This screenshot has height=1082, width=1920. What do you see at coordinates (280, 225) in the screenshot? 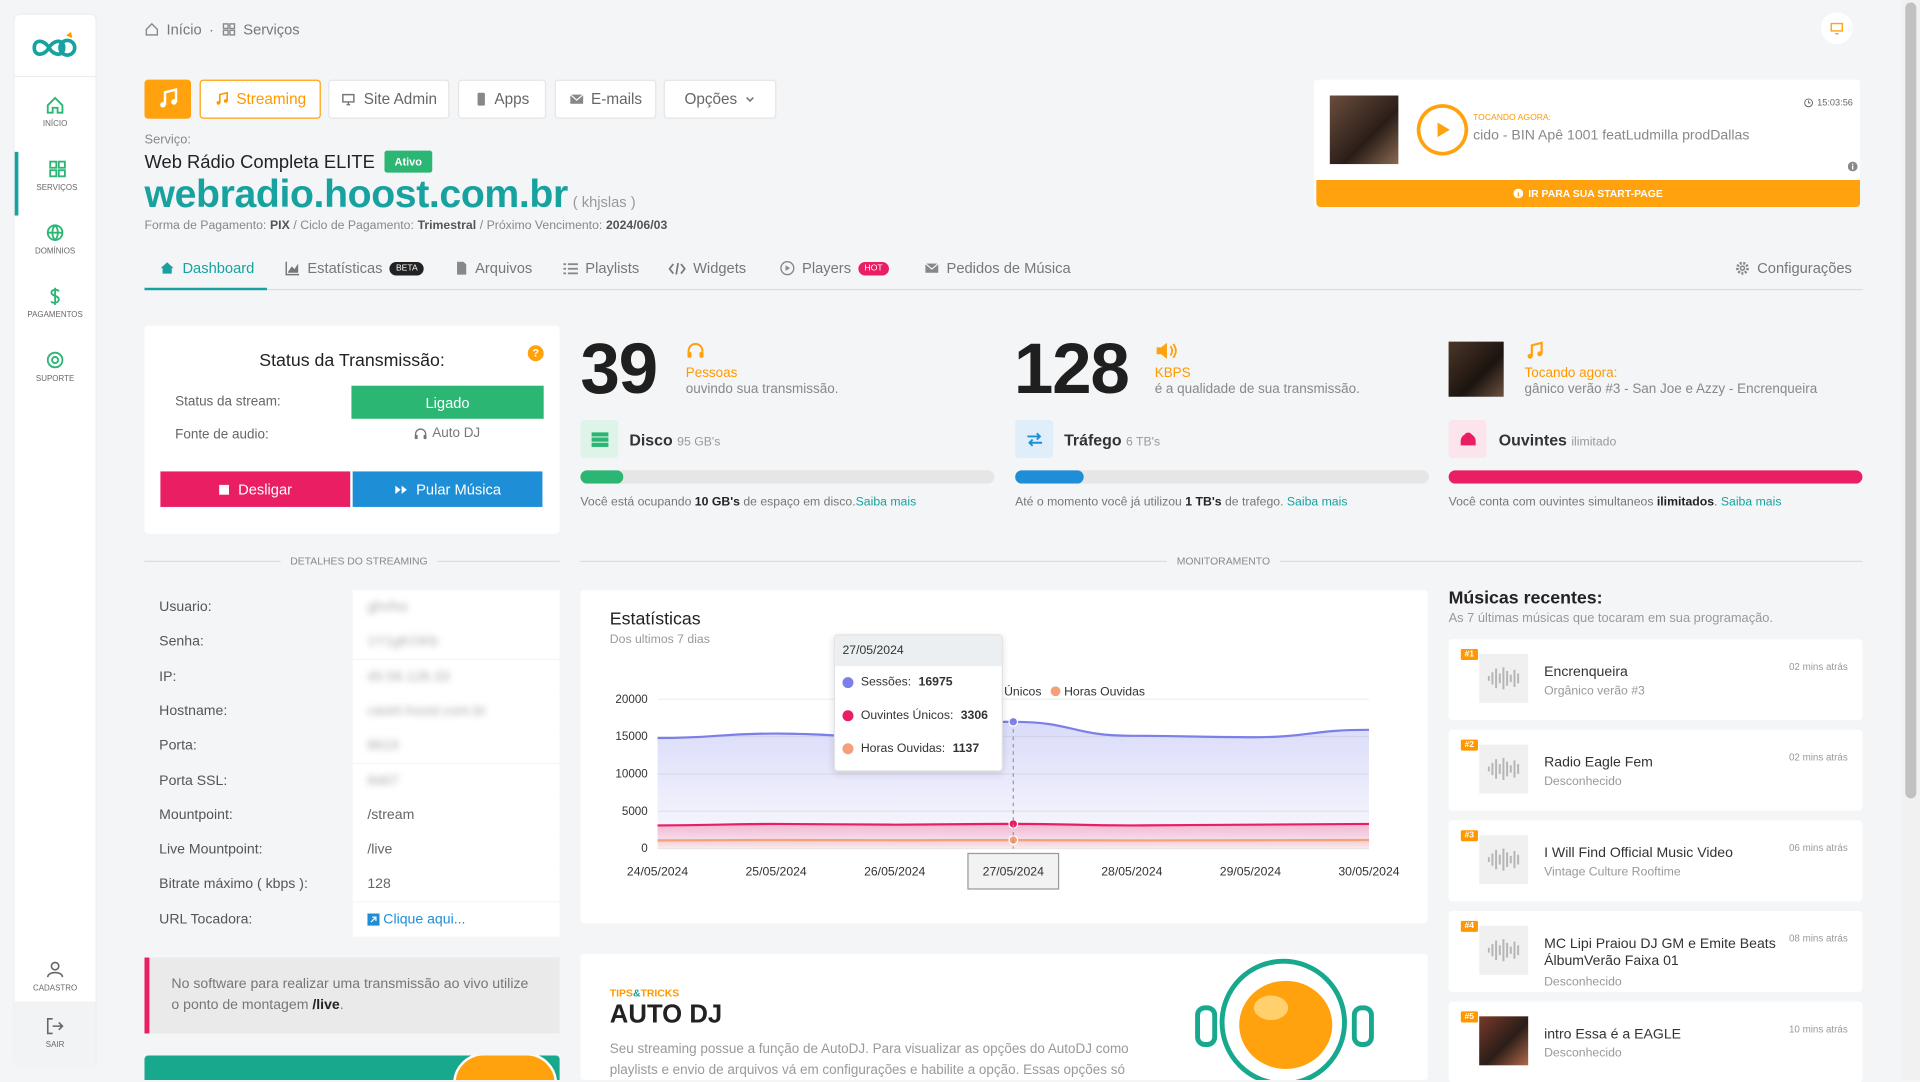
I see `payment-value: PIX` at bounding box center [280, 225].